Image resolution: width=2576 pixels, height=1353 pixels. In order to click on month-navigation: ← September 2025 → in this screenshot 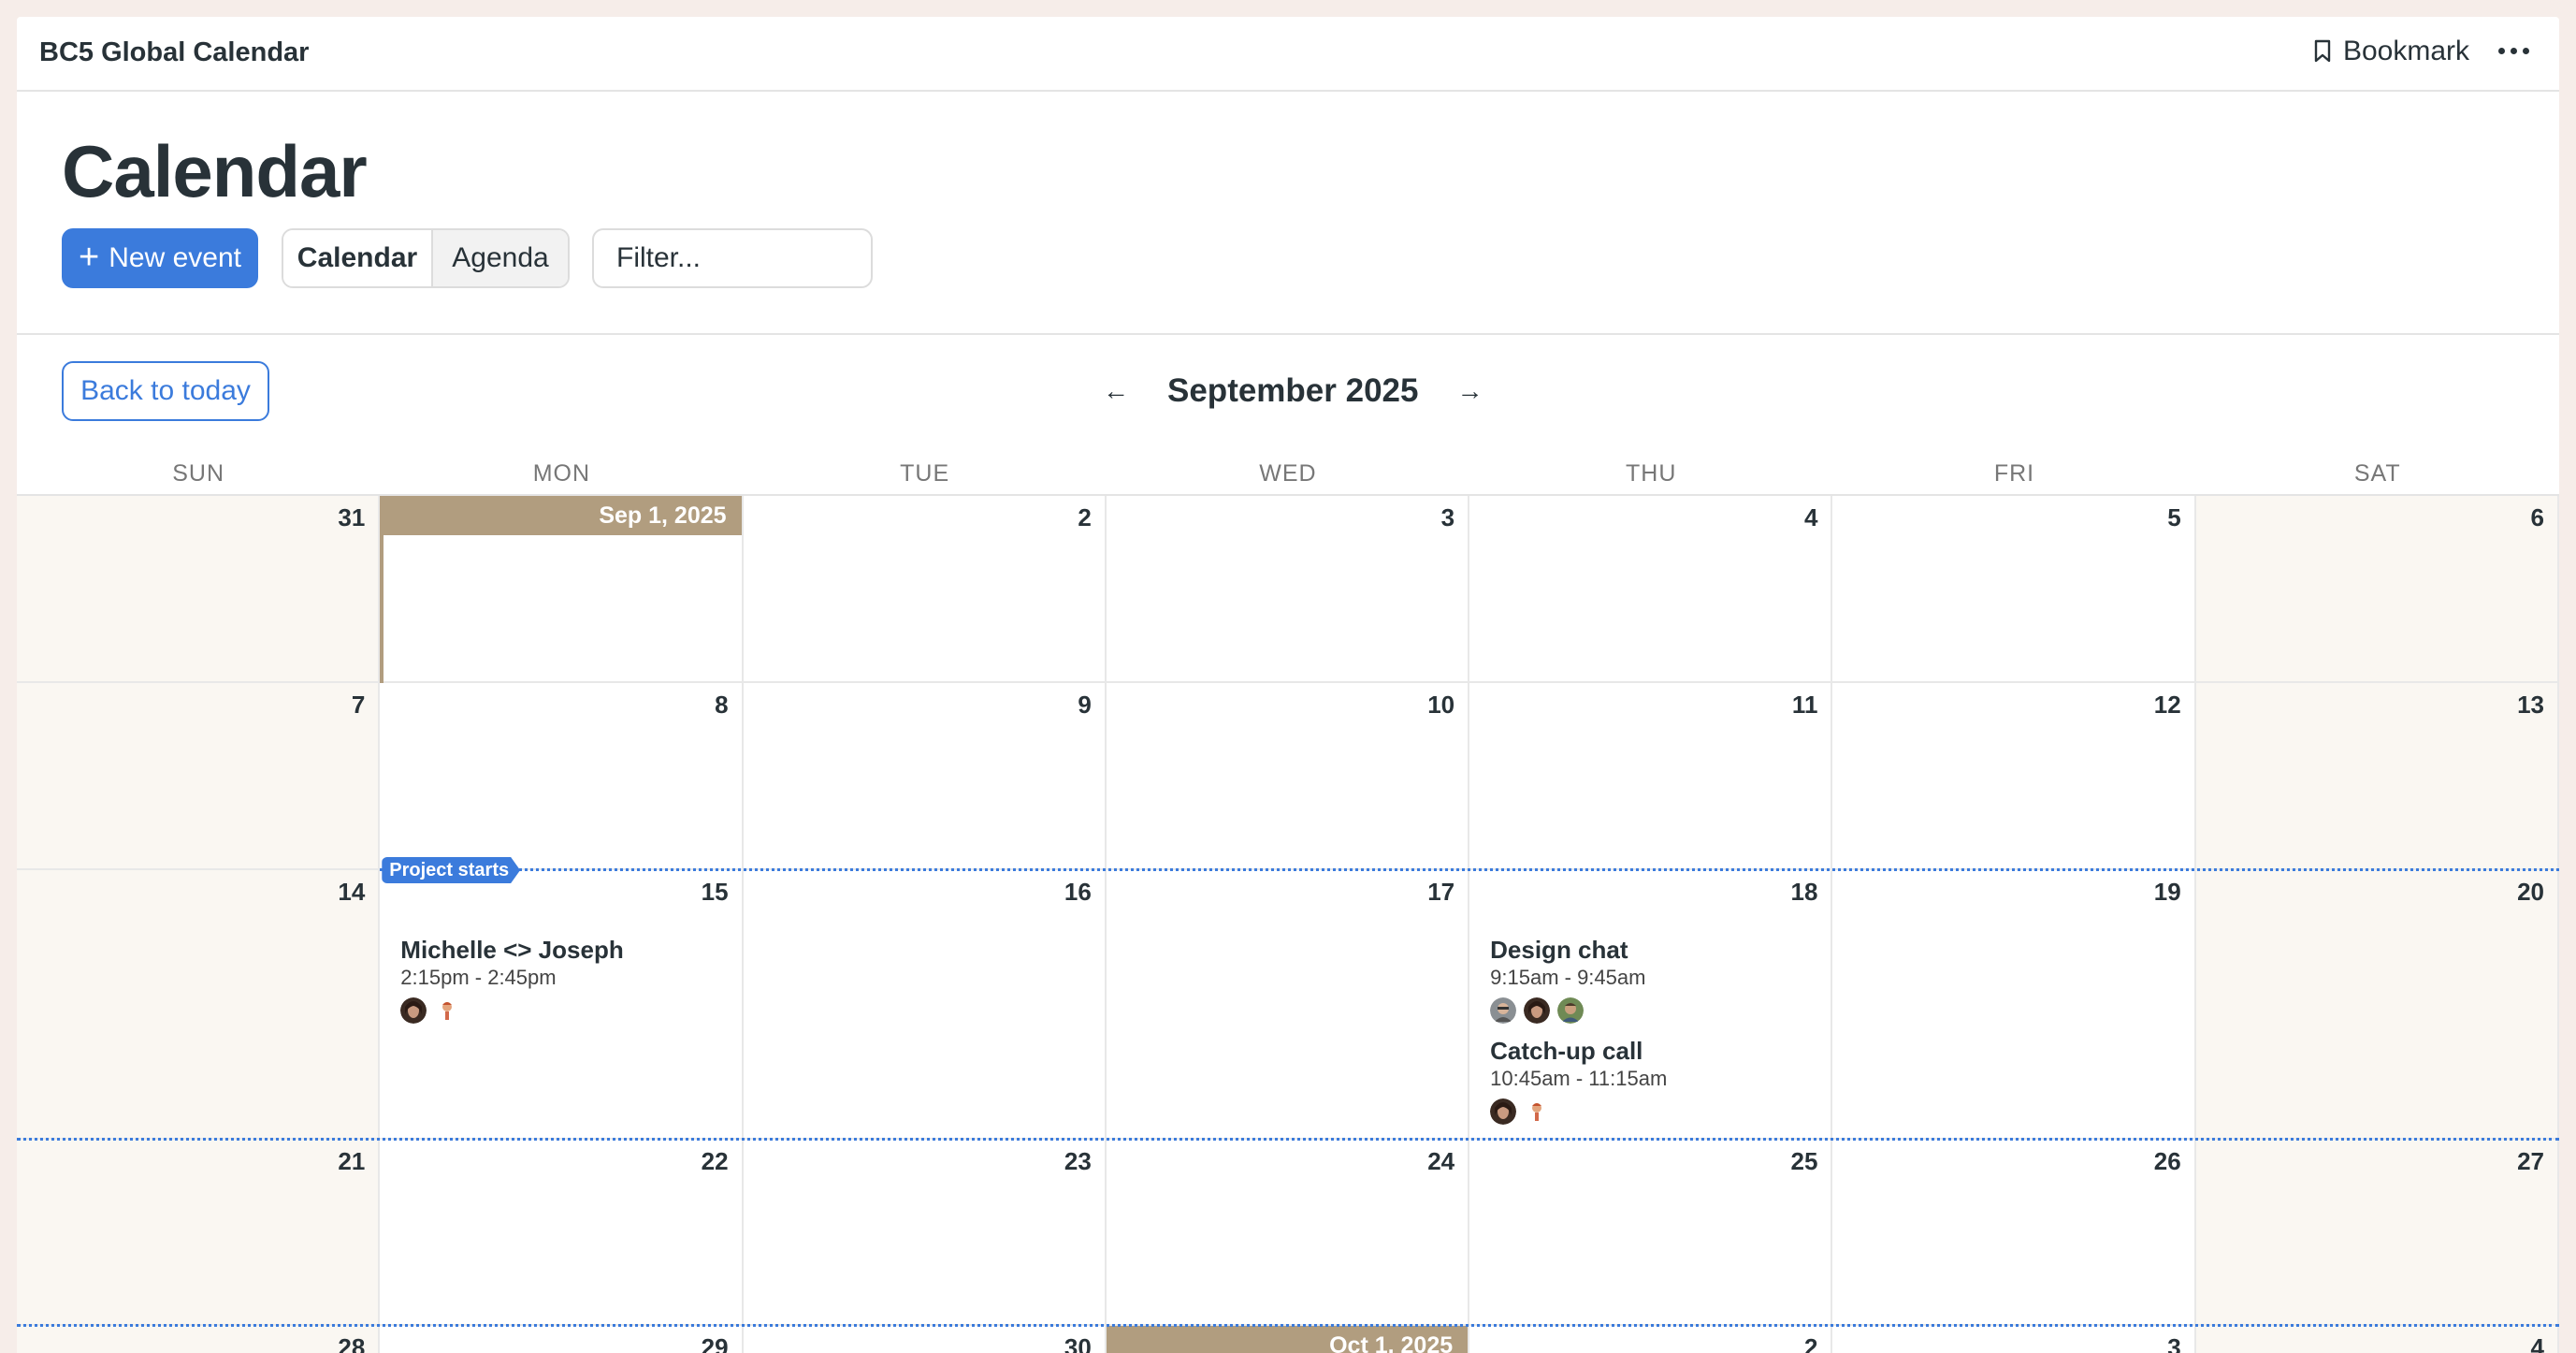, I will do `click(1292, 391)`.